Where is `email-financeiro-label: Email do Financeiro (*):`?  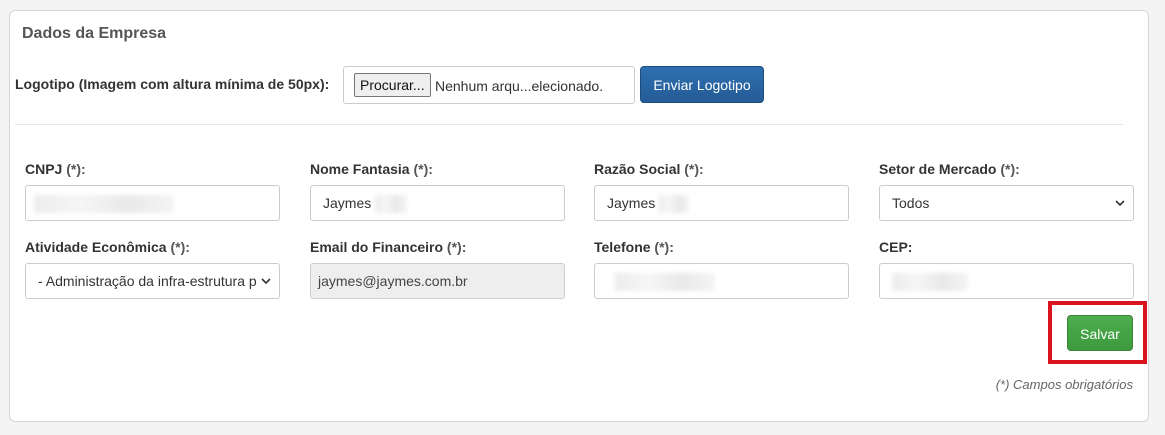 email-financeiro-label: Email do Financeiro (*): is located at coordinates (388, 247).